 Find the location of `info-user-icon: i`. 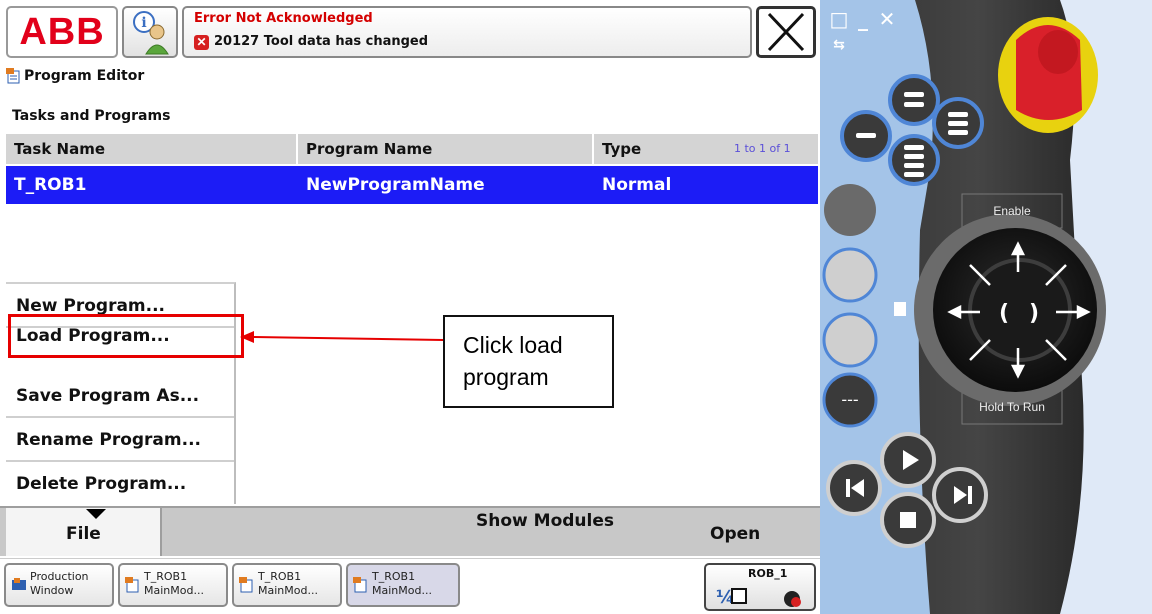

info-user-icon: i is located at coordinates (151, 33).